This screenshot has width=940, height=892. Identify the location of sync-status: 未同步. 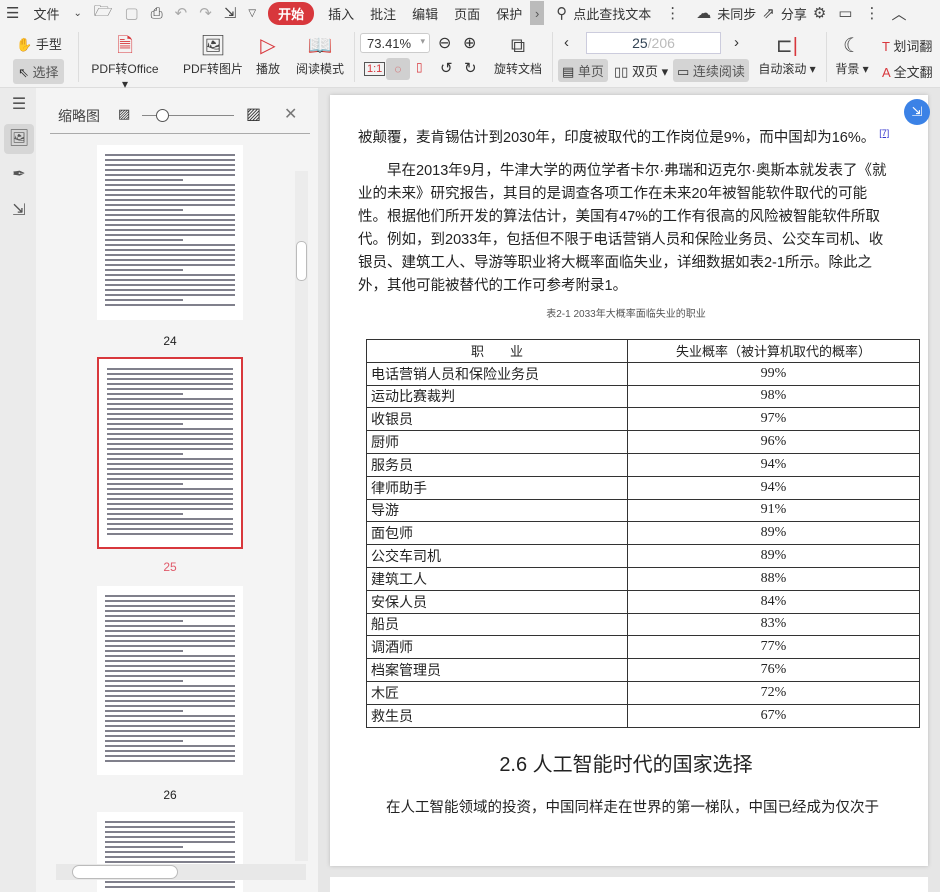
(736, 13).